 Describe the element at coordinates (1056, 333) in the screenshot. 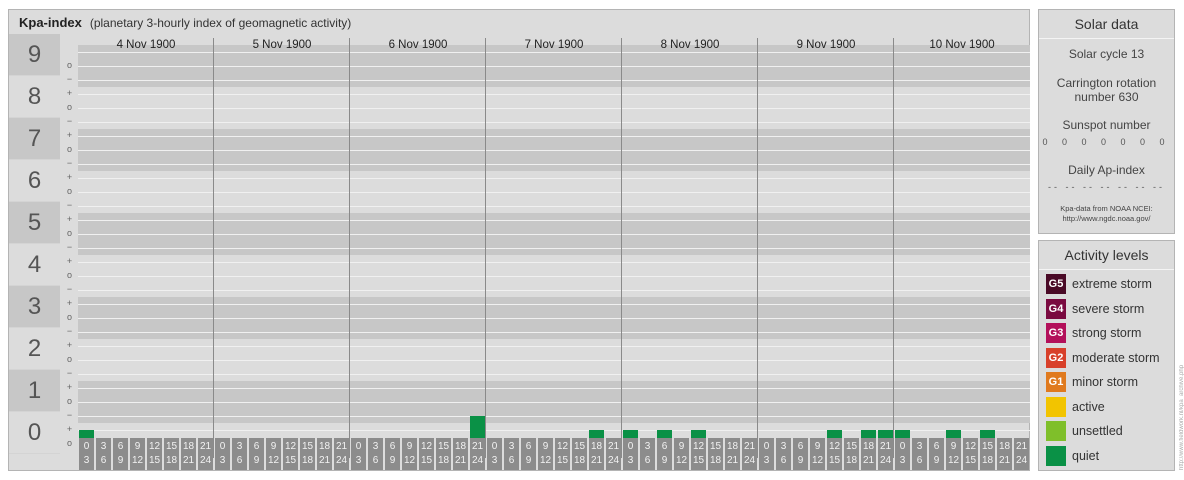

I see `activity-level-swatch: G3` at that location.